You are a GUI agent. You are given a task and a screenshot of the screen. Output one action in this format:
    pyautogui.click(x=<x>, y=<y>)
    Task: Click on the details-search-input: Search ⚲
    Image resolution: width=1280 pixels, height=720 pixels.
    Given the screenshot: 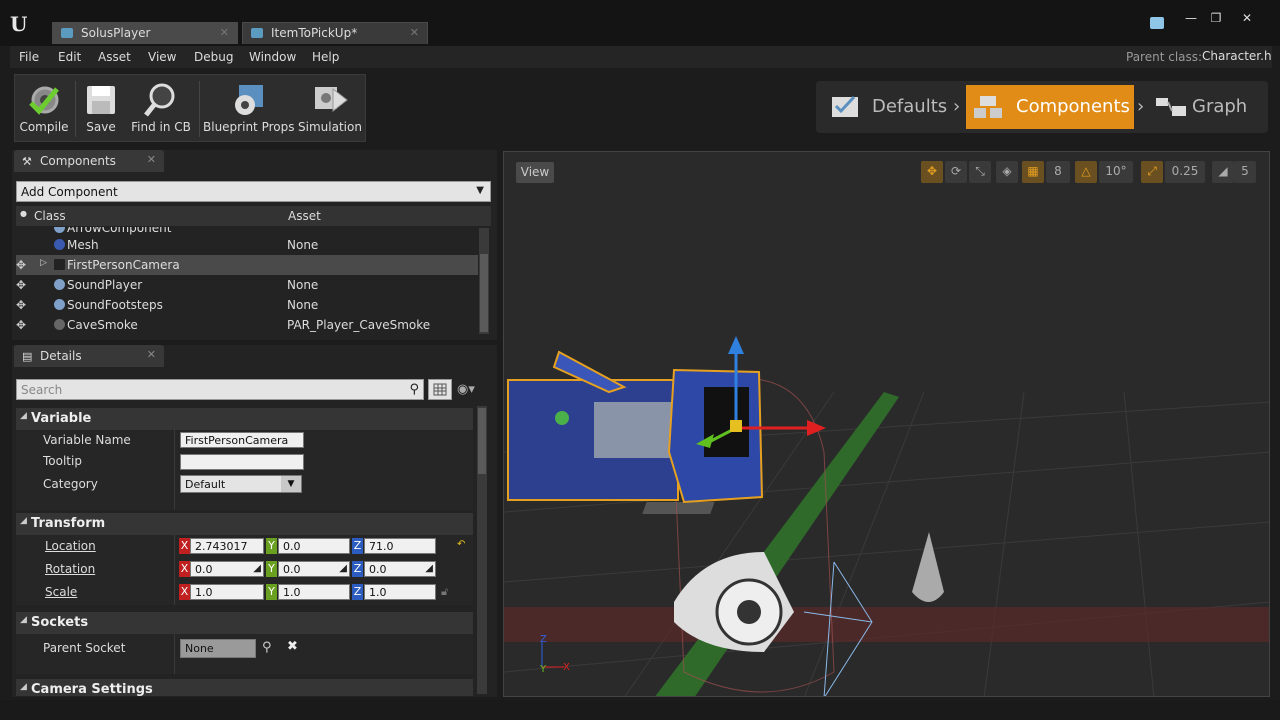 What is the action you would take?
    pyautogui.click(x=220, y=389)
    